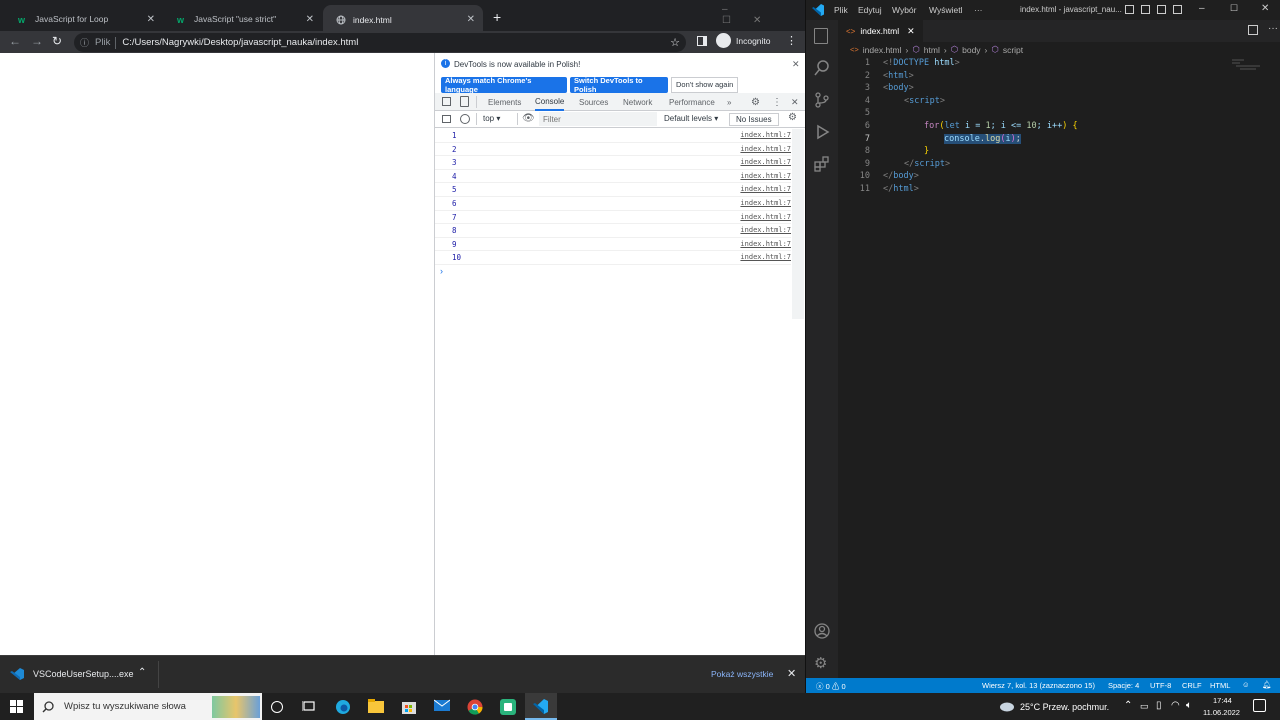  I want to click on menu-selection: Wybór, so click(904, 10).